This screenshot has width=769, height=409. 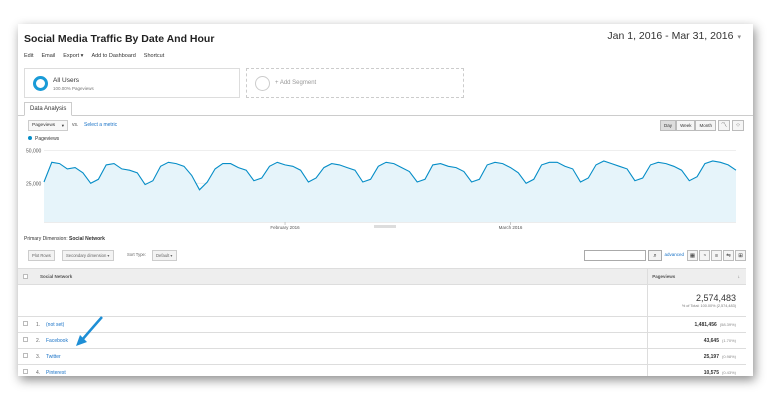 What do you see at coordinates (39, 340) in the screenshot?
I see `row-index: 2.` at bounding box center [39, 340].